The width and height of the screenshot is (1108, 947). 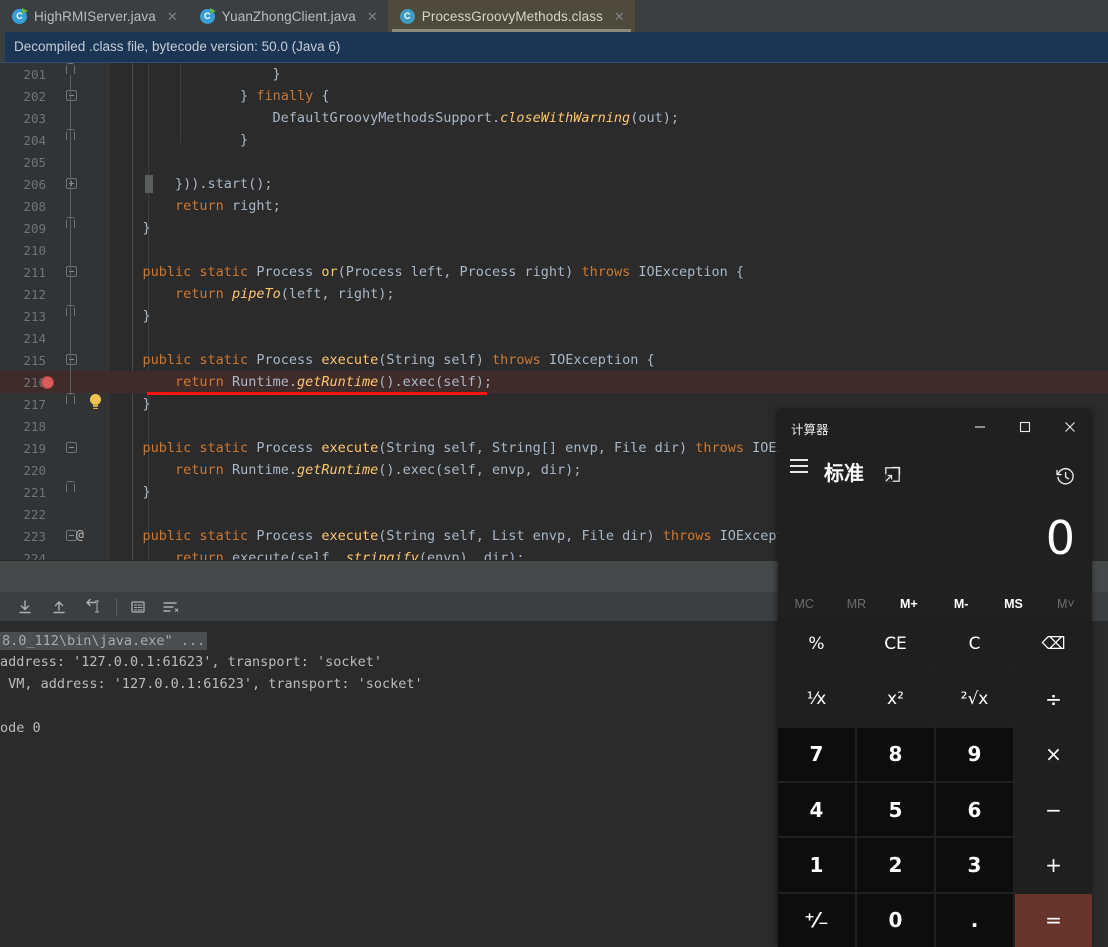 I want to click on calc-key-square-root: ²√x, so click(x=974, y=699).